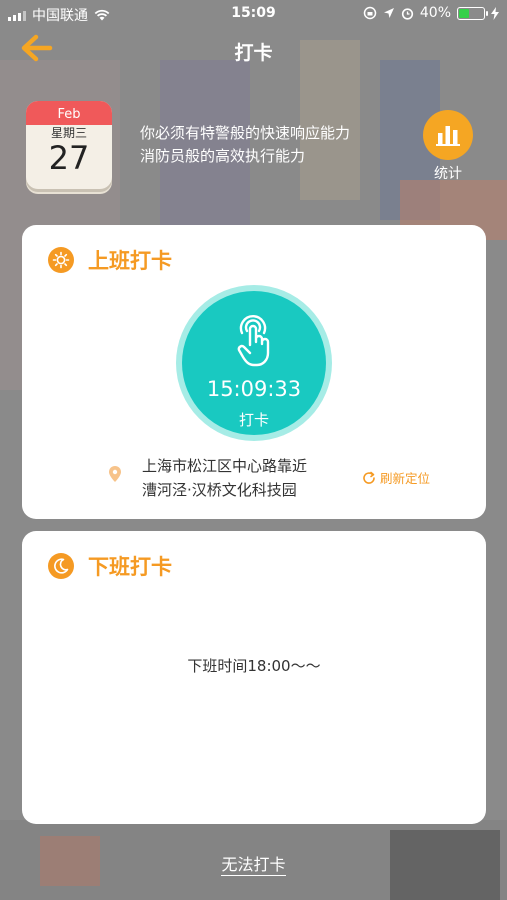 Image resolution: width=507 pixels, height=900 pixels. I want to click on refresh-location-button: 刷新定位, so click(396, 477).